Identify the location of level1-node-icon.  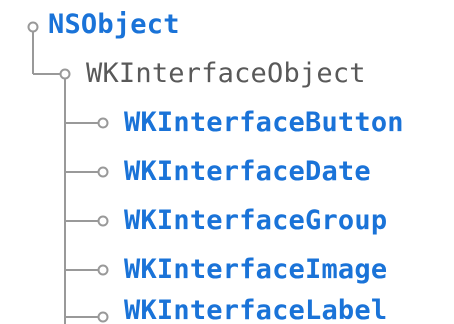
(65, 74).